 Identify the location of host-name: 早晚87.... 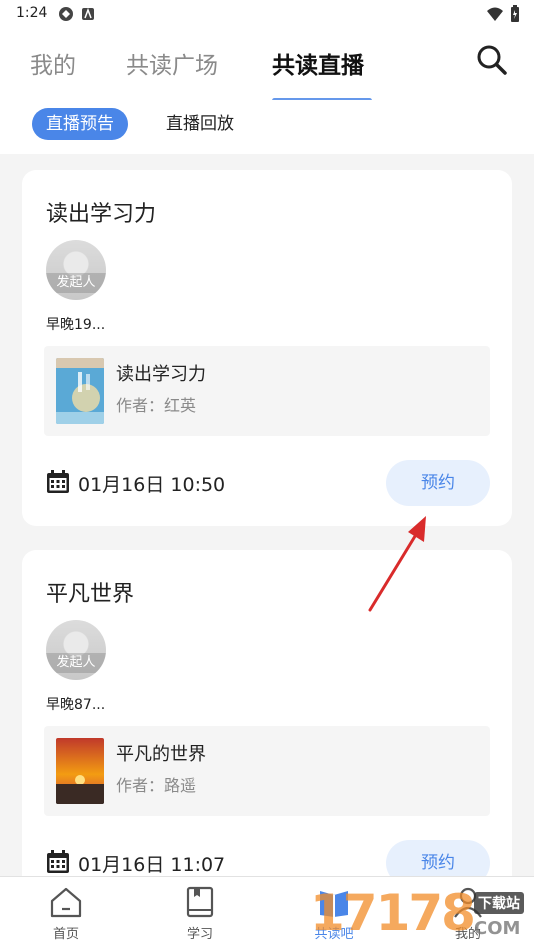
(76, 705).